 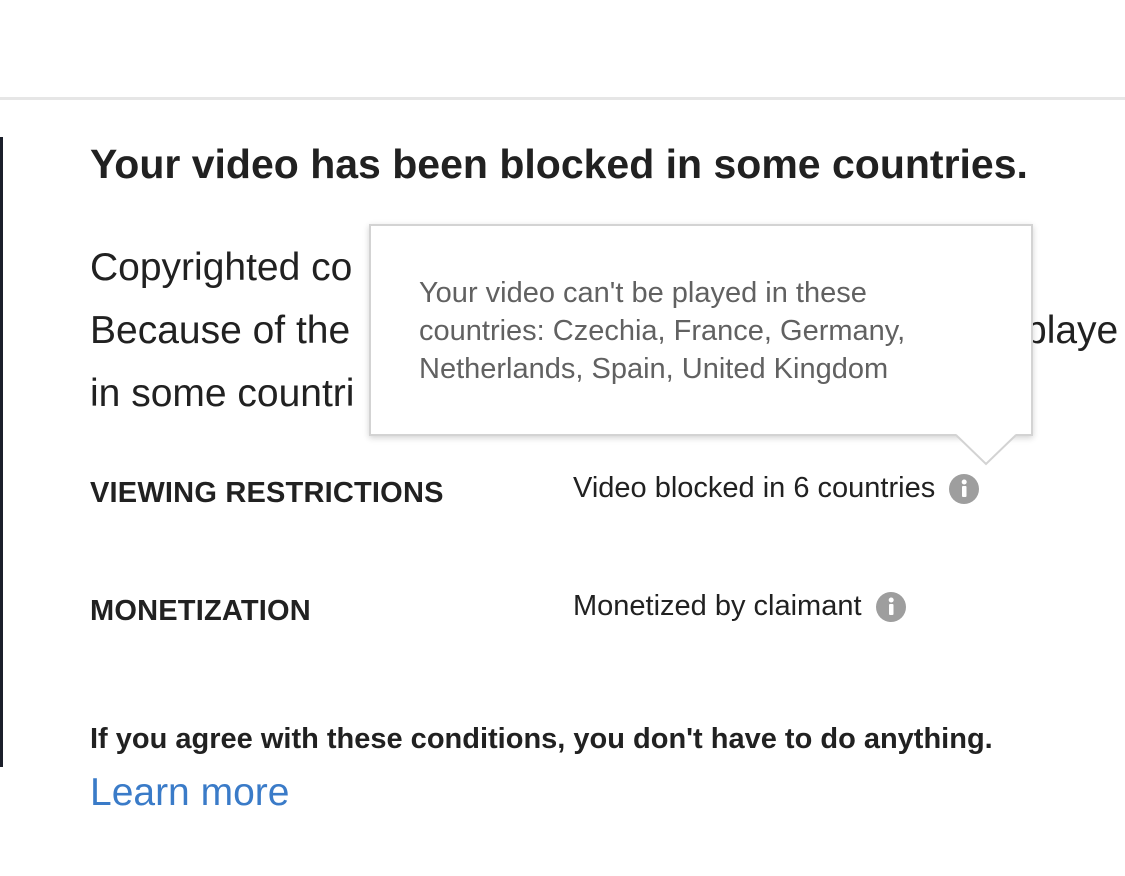 I want to click on viewing-restrictions-value: Video blocked in 6 countries, so click(x=776, y=488).